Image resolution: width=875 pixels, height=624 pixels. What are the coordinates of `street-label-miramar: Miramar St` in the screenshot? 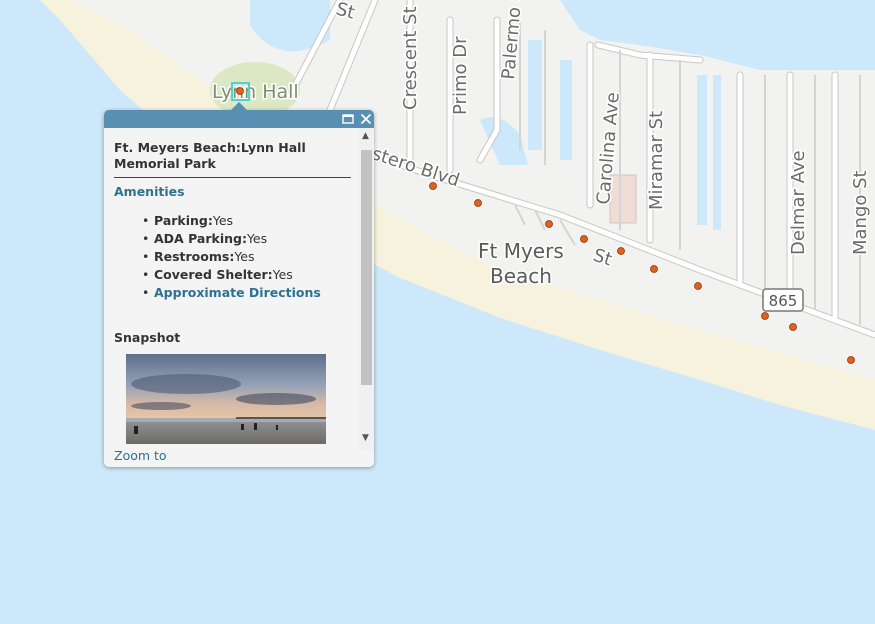 It's located at (656, 160).